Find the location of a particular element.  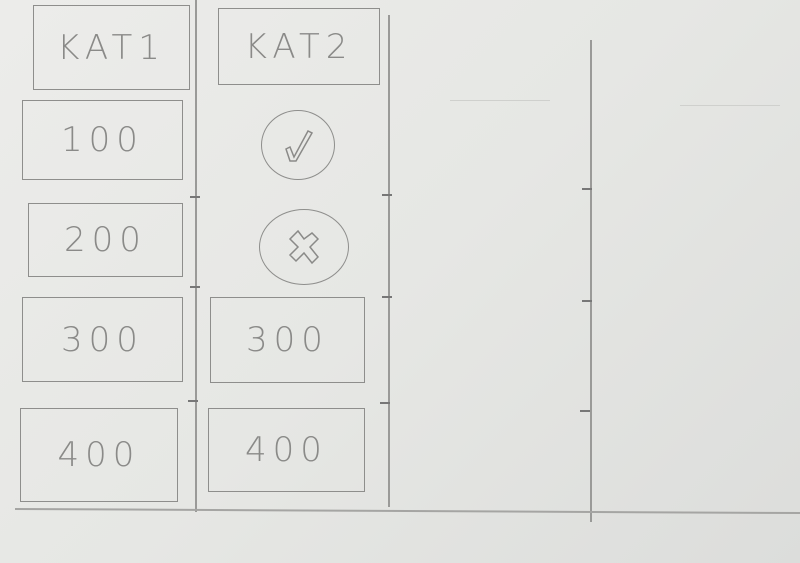

question-cell-kat1-400: 400 is located at coordinates (99, 455).